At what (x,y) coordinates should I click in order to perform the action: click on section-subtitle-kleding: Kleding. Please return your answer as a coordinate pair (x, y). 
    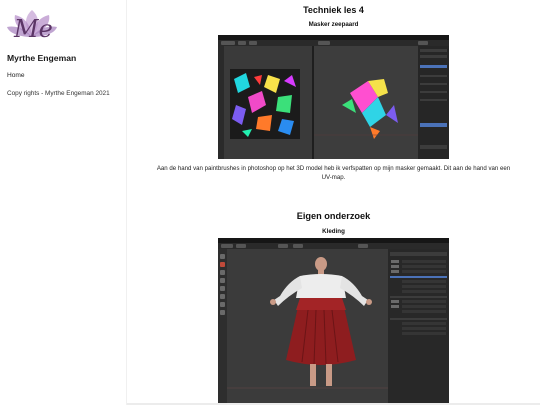
    Looking at the image, I should click on (333, 231).